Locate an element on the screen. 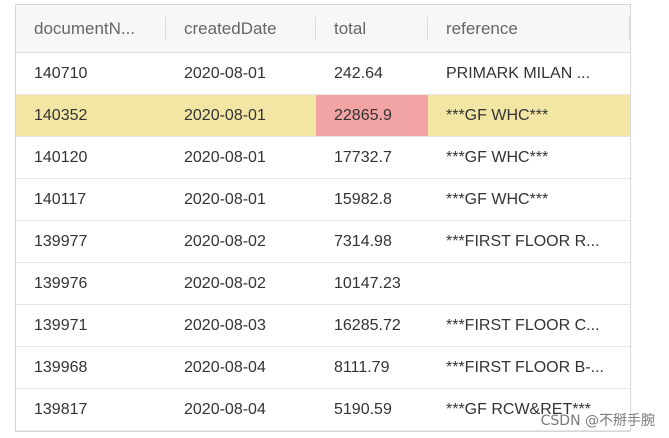 The image size is (669, 438). cell-total: 242.64 is located at coordinates (372, 73).